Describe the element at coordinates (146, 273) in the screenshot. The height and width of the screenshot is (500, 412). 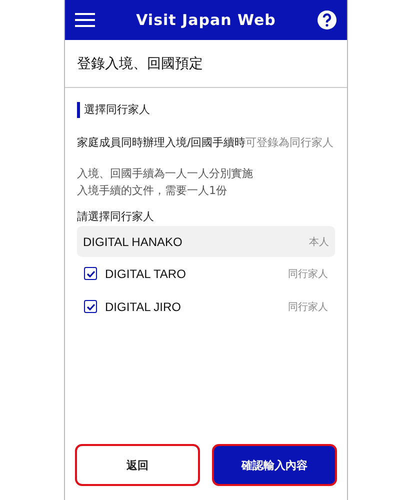
I see `member-name: DIGITAL TARO` at that location.